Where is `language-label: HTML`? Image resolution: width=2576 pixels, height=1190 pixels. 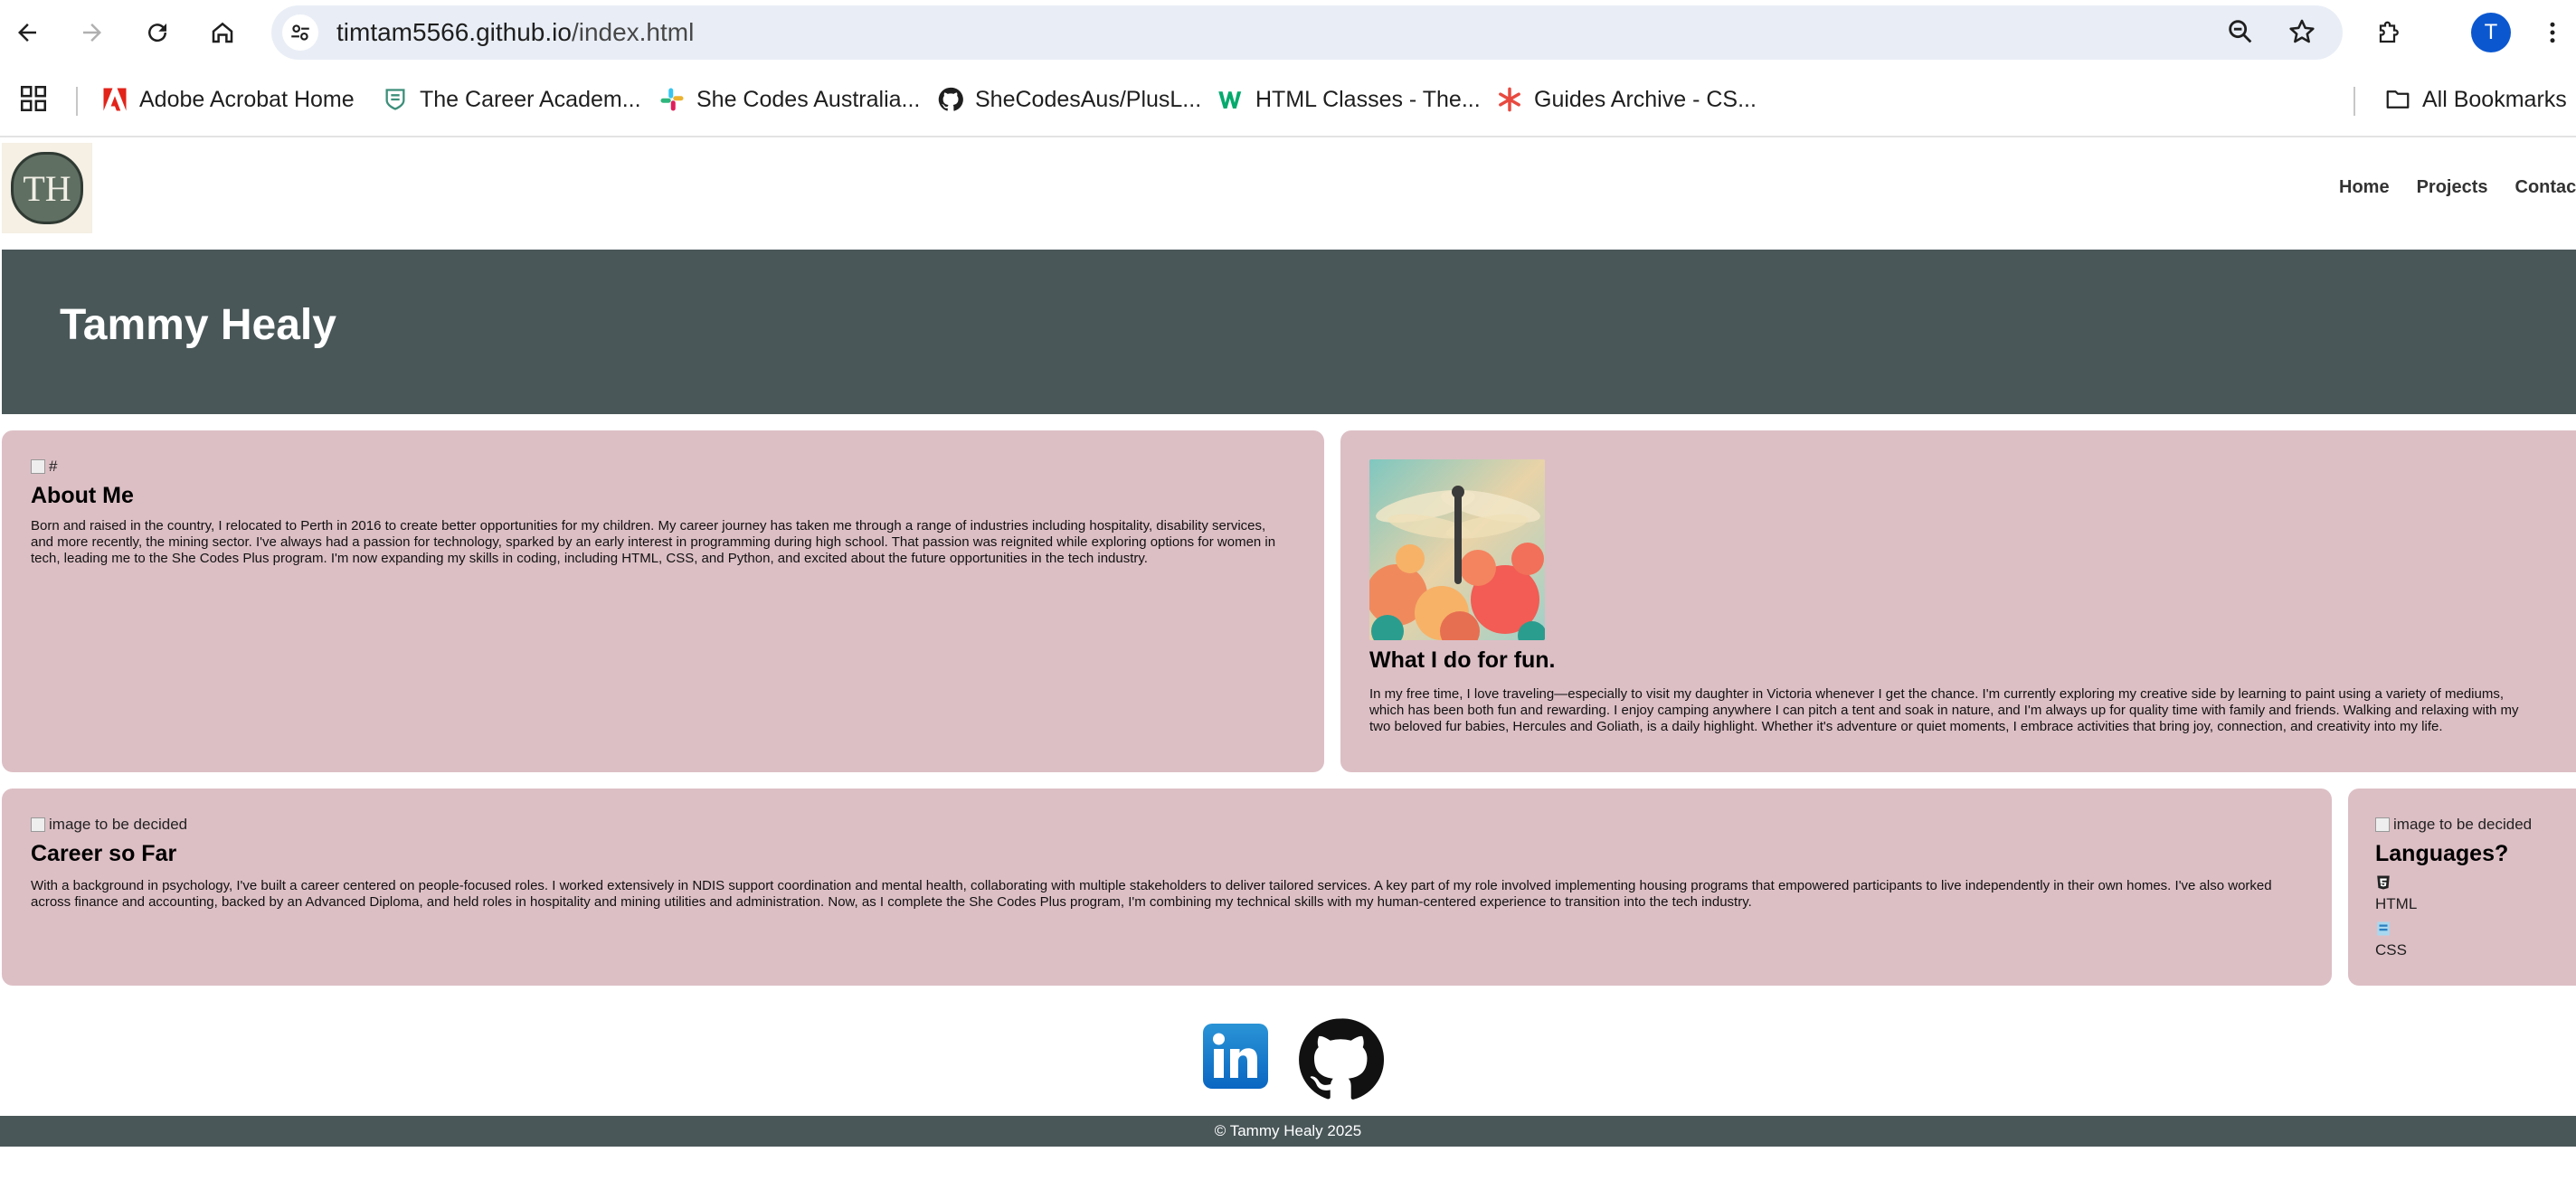 language-label: HTML is located at coordinates (2396, 904).